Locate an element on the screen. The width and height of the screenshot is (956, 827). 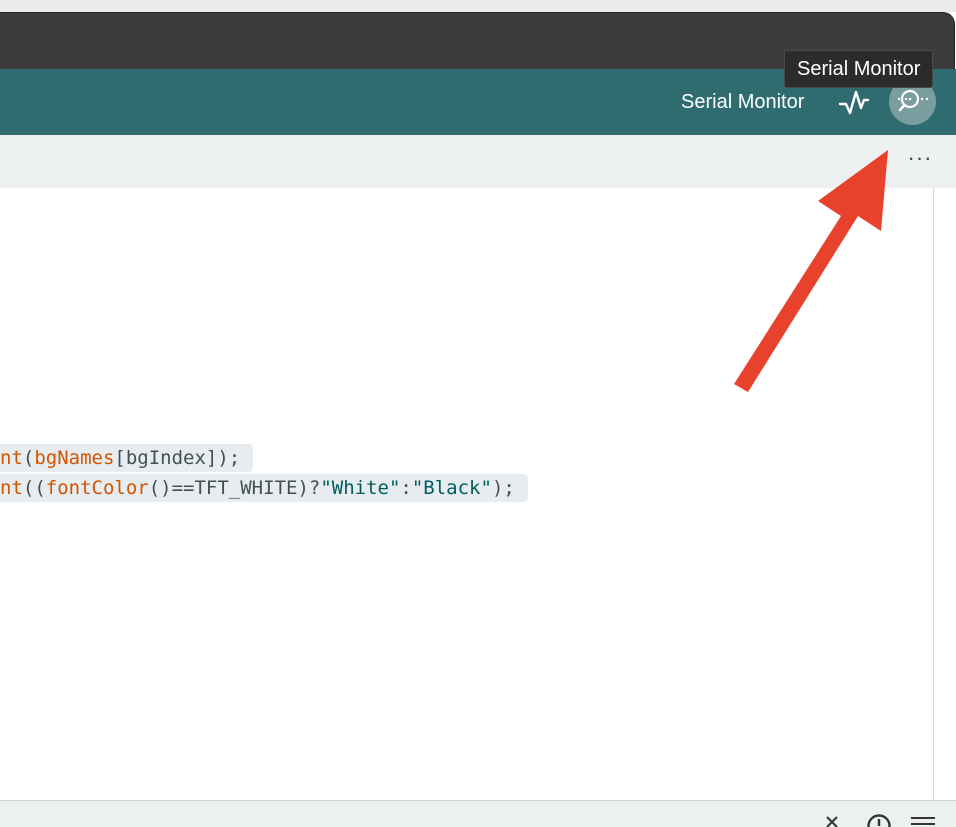
close-icon is located at coordinates (832, 821).